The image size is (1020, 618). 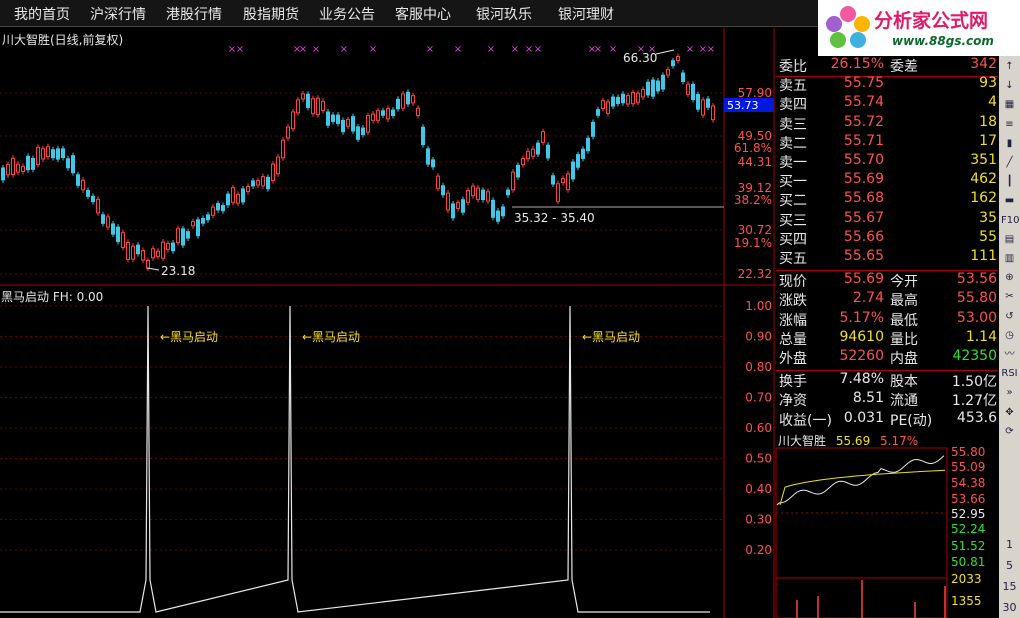 What do you see at coordinates (863, 256) in the screenshot?
I see `quote-value: 55.65` at bounding box center [863, 256].